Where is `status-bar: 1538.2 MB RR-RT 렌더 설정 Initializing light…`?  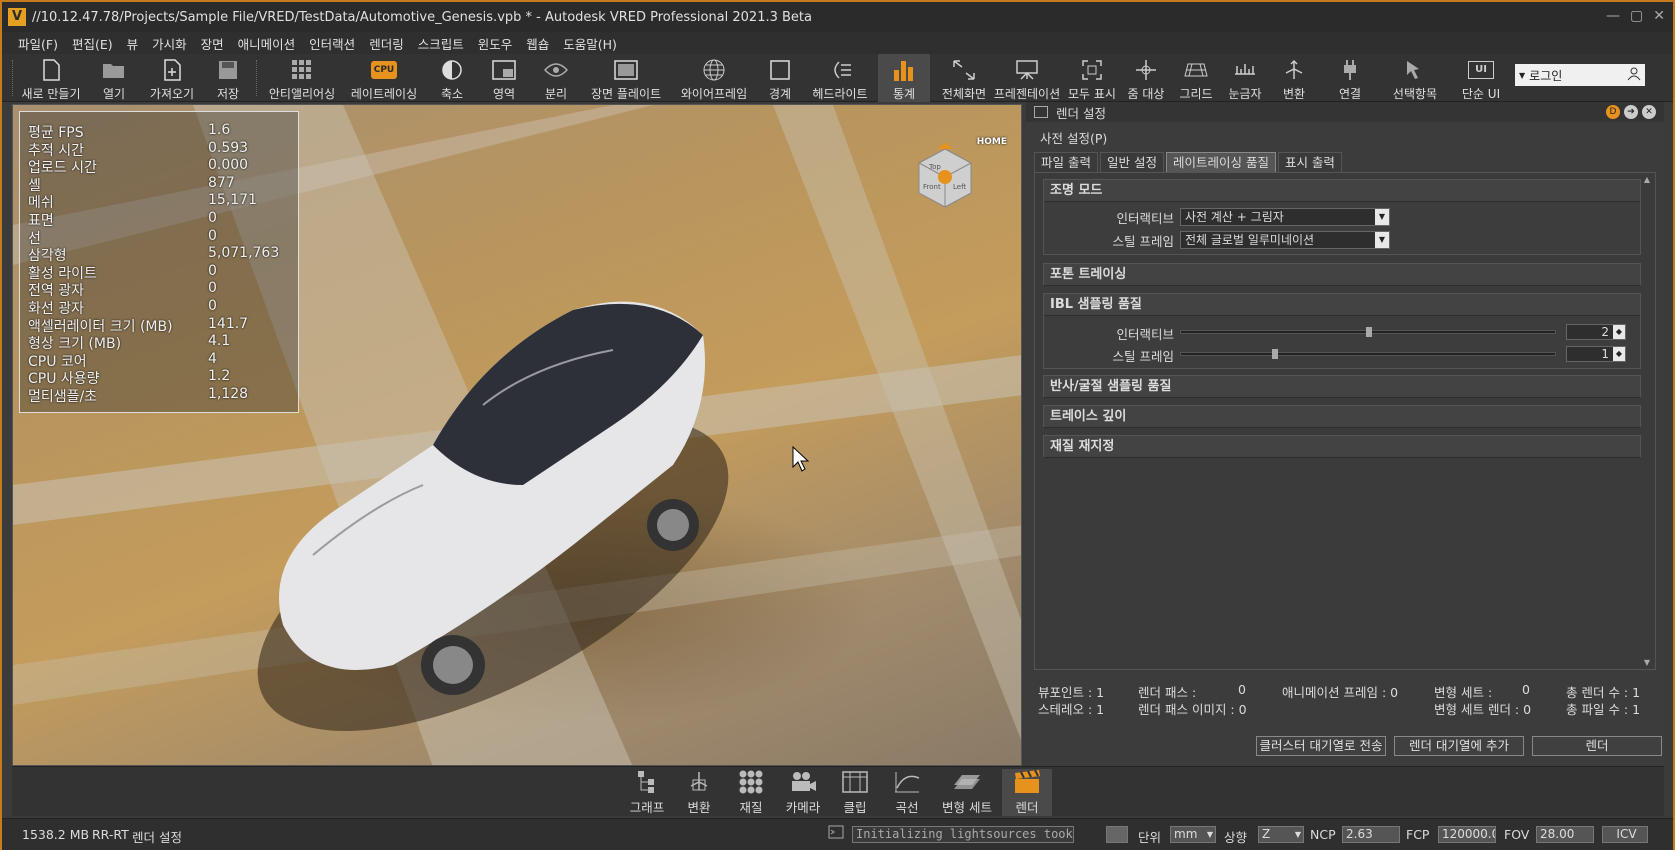
status-bar: 1538.2 MB RR-RT 렌더 설정 Initializing light… is located at coordinates (837, 834).